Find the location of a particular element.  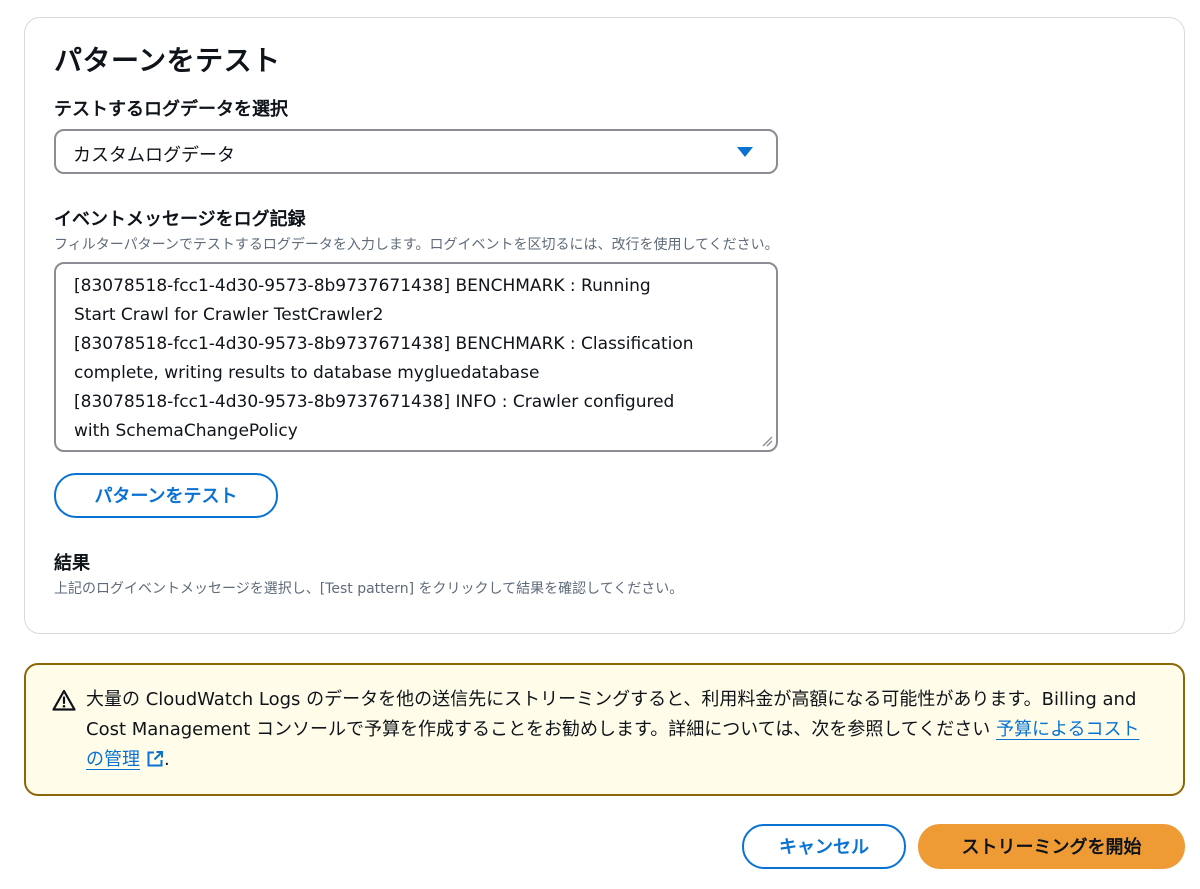

results-label: 結果 is located at coordinates (72, 563).